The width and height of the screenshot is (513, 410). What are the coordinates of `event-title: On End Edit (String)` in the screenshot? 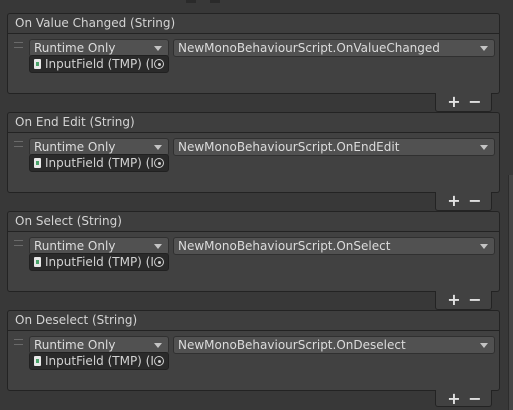 It's located at (75, 122).